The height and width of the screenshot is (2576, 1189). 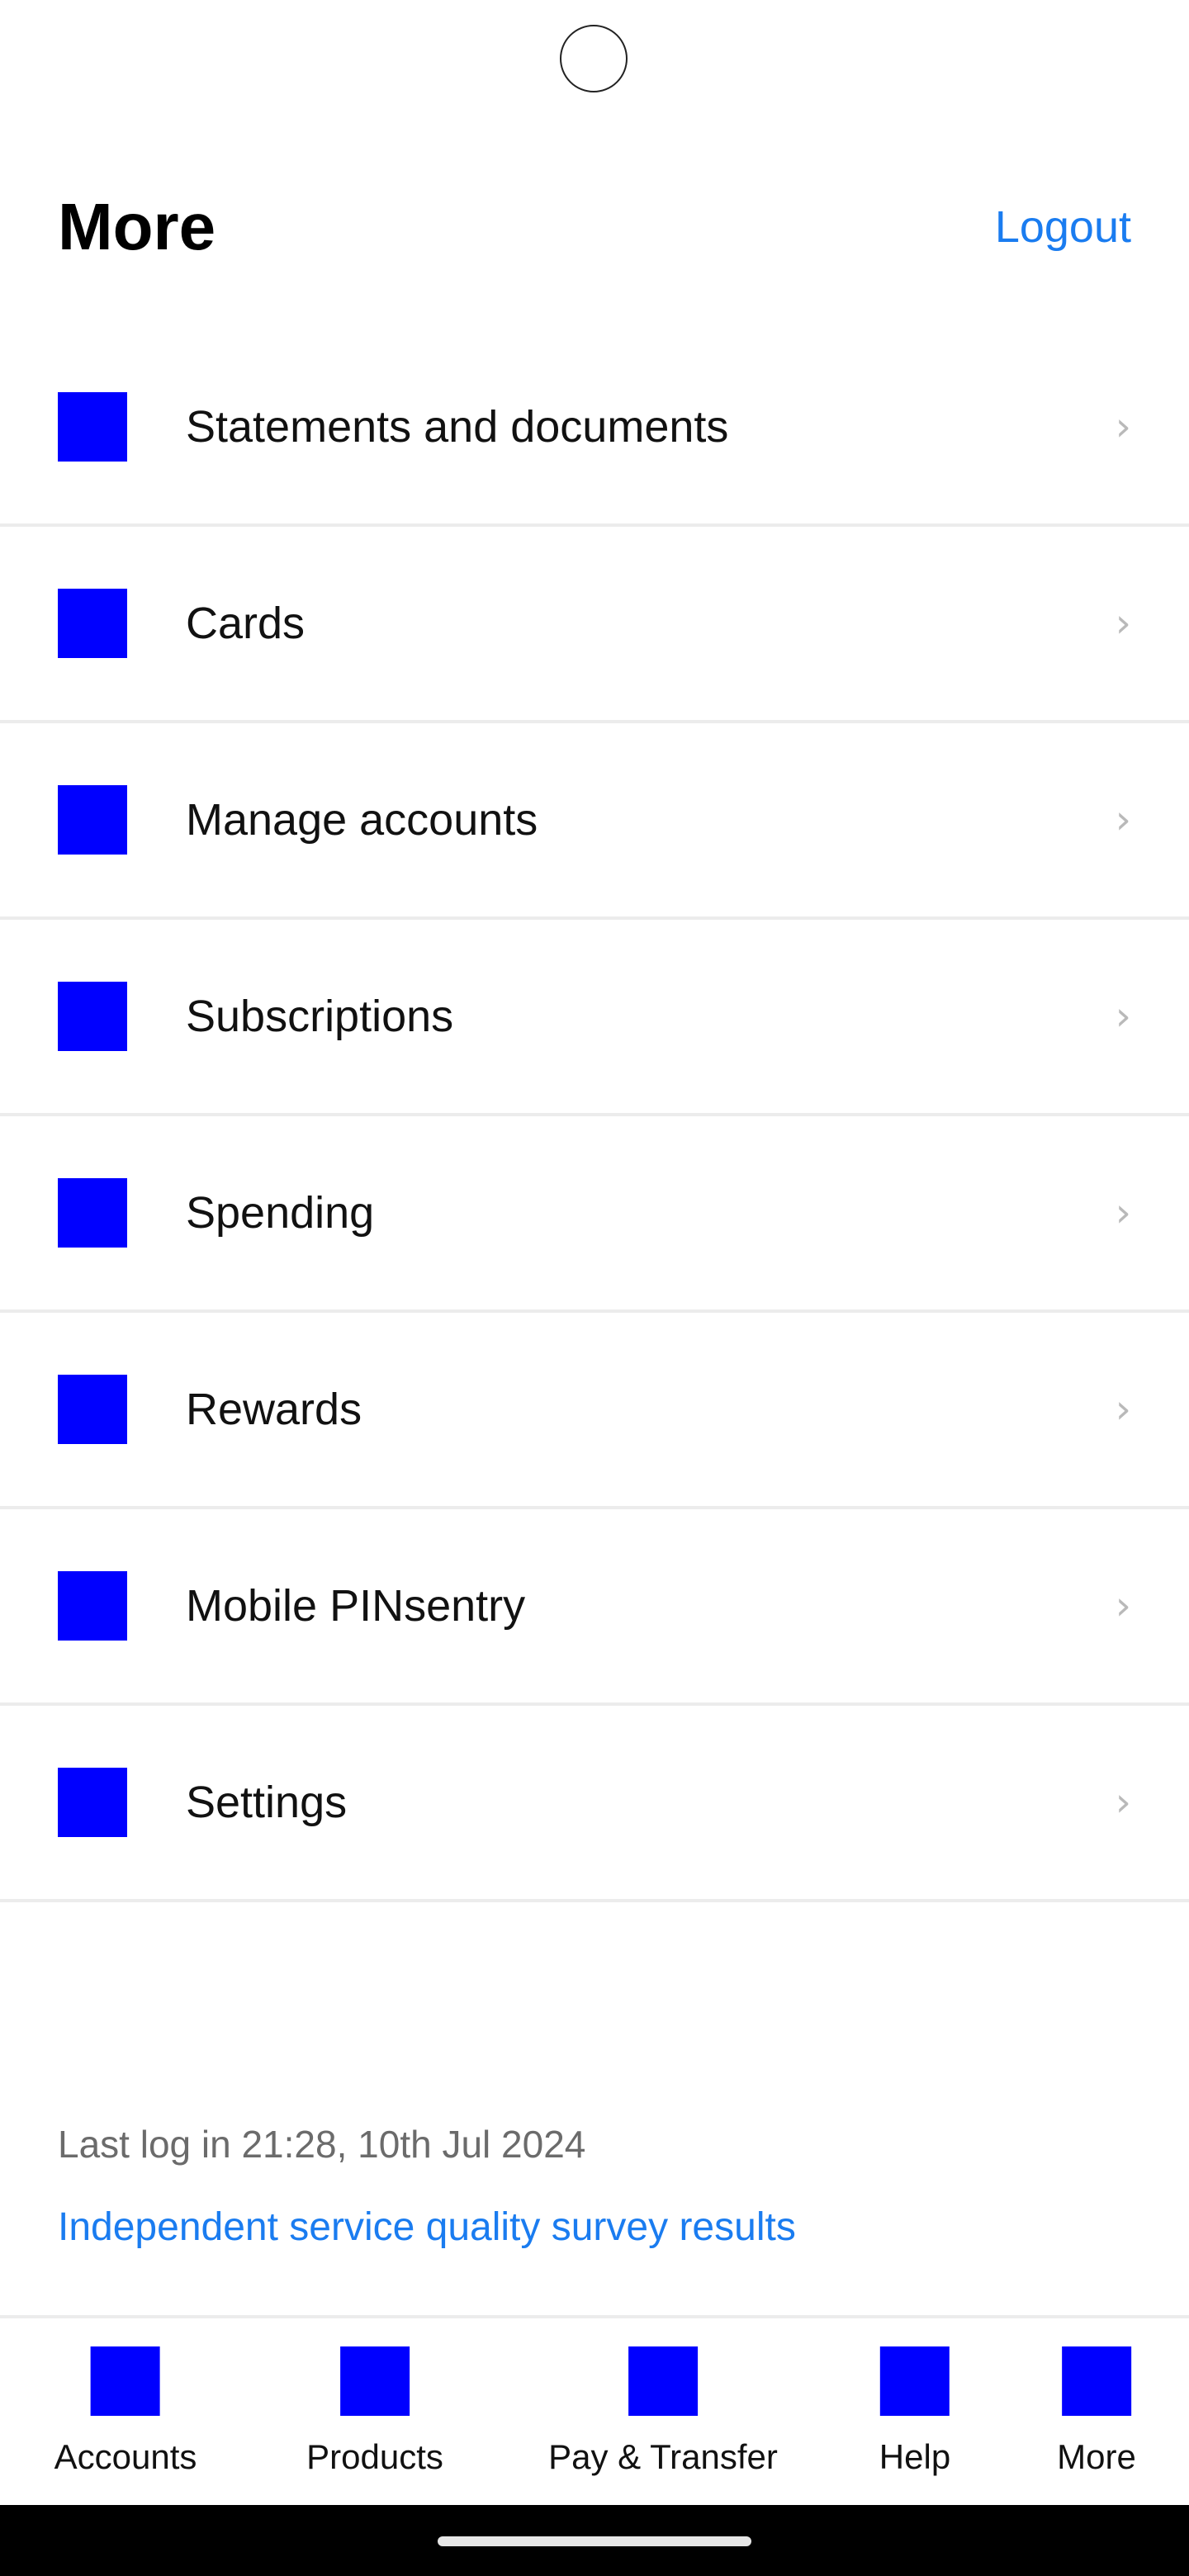 I want to click on menu-item-label: Manage accounts, so click(x=362, y=820).